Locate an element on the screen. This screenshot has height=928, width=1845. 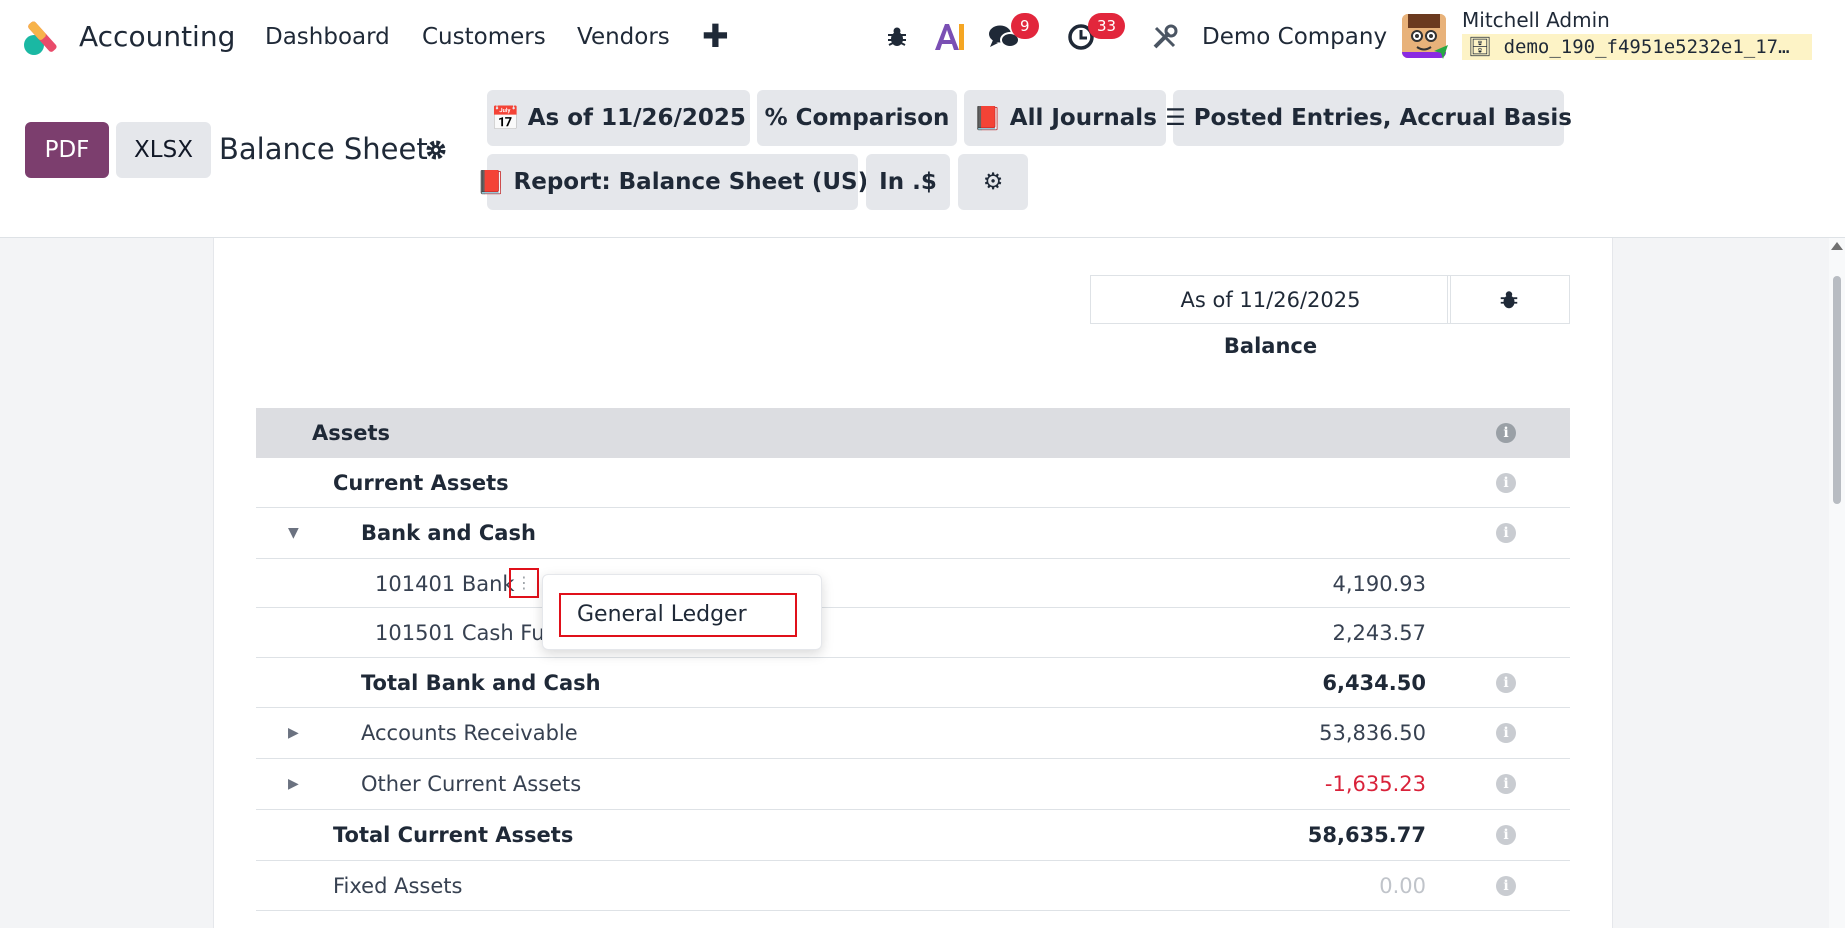
nav-customers: Customers is located at coordinates (484, 37).